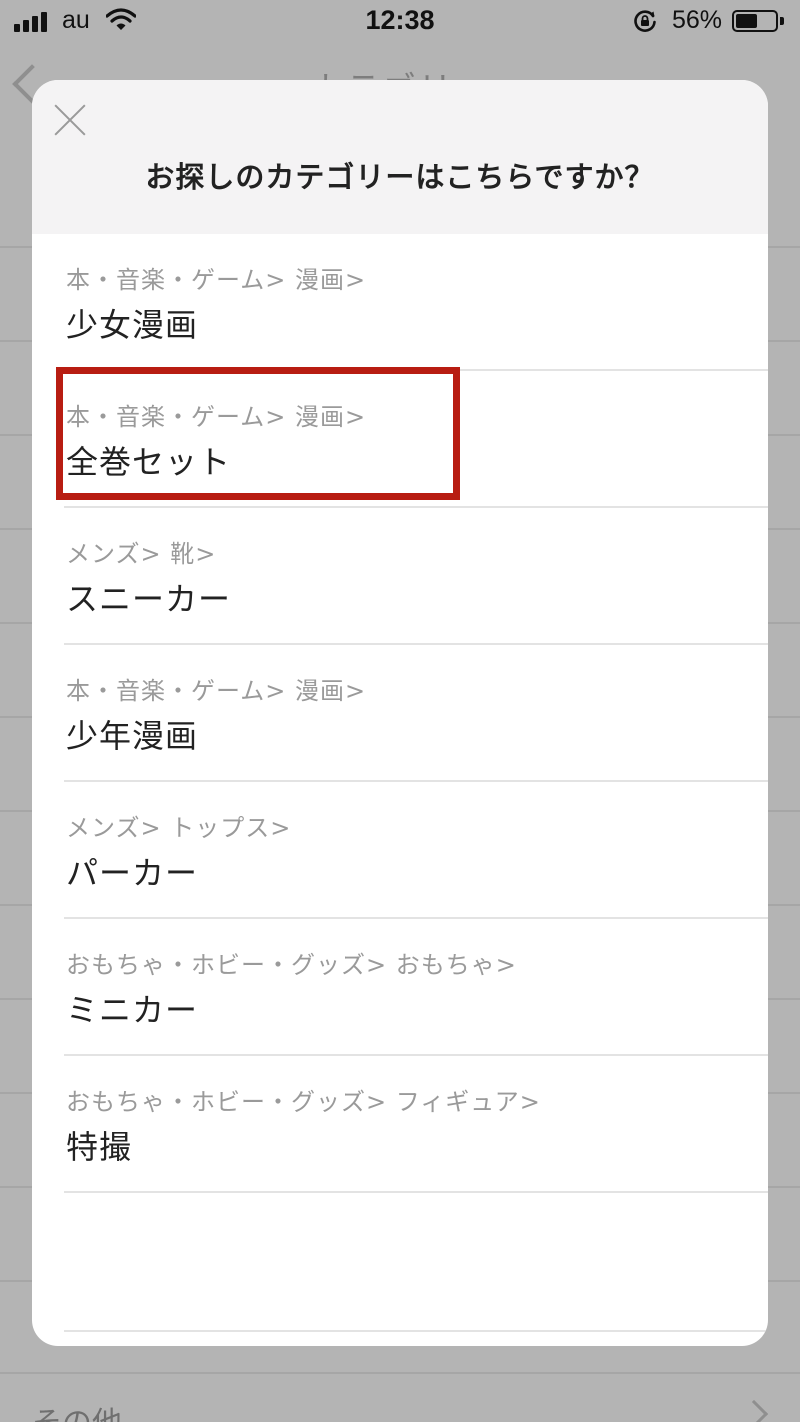  I want to click on battery-level-fill, so click(746, 21).